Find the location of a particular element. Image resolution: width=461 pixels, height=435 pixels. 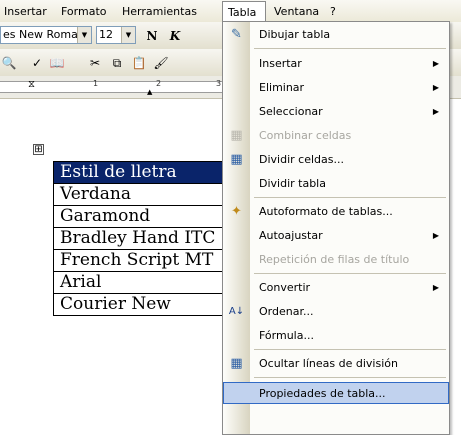

copy-icon: ⧉ is located at coordinates (117, 63).